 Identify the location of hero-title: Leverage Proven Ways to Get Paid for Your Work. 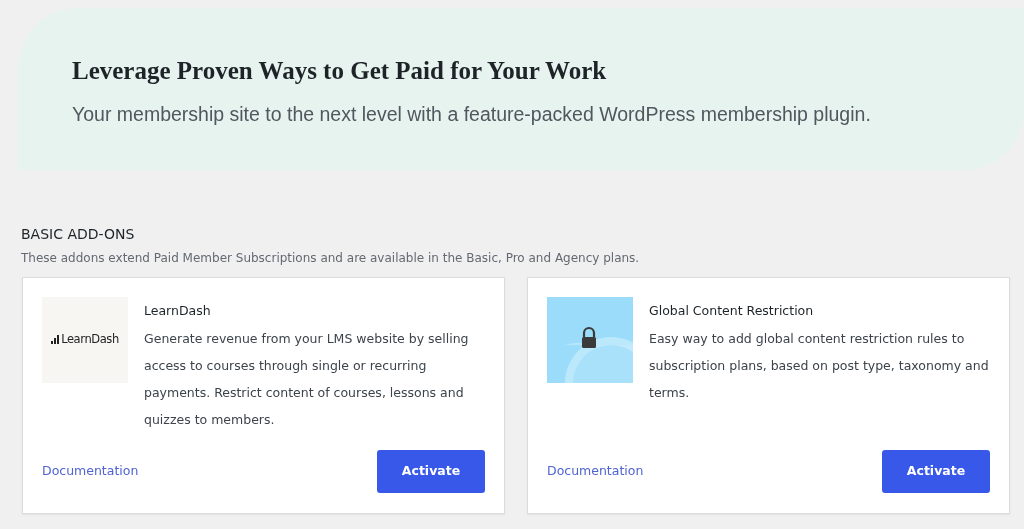
(340, 71).